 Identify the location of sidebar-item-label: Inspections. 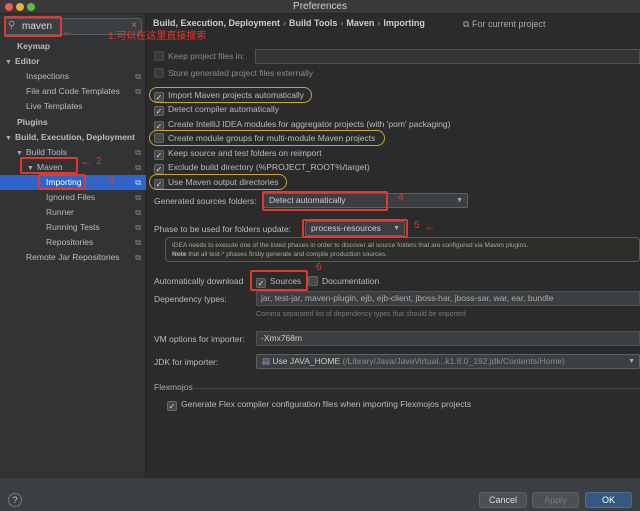
(47, 76).